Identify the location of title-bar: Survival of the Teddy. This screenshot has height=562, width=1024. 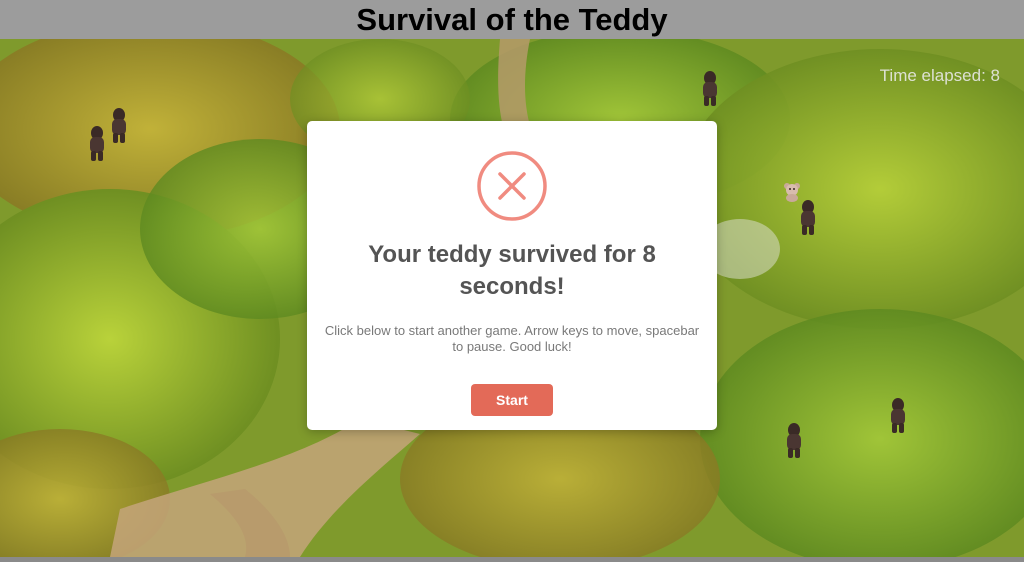
(512, 19).